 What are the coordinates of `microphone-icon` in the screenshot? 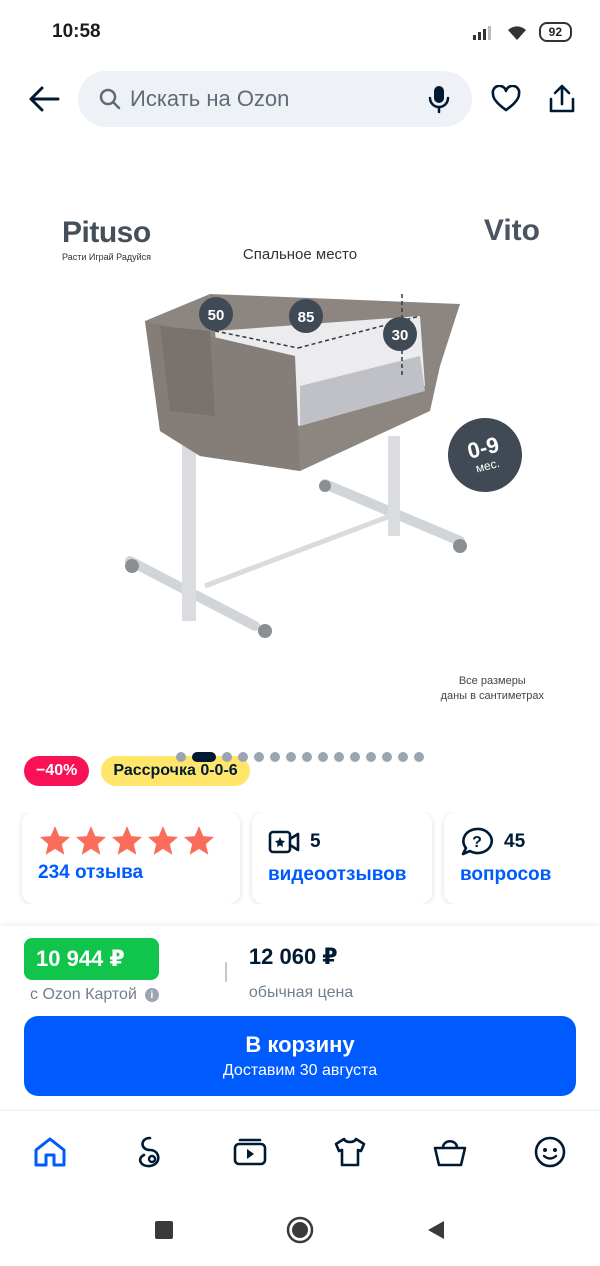 It's located at (439, 99).